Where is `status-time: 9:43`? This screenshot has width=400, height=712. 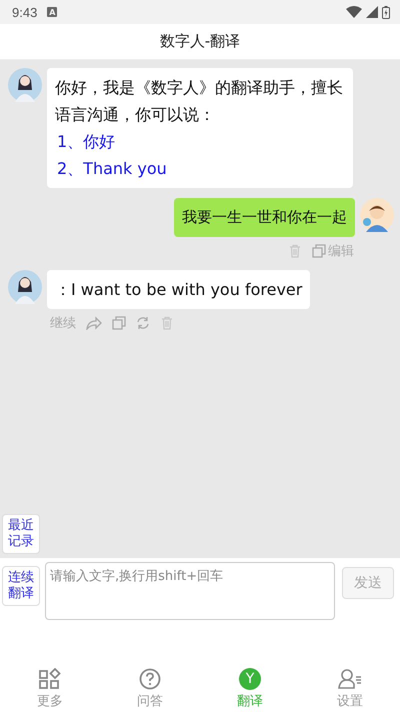
status-time: 9:43 is located at coordinates (25, 12).